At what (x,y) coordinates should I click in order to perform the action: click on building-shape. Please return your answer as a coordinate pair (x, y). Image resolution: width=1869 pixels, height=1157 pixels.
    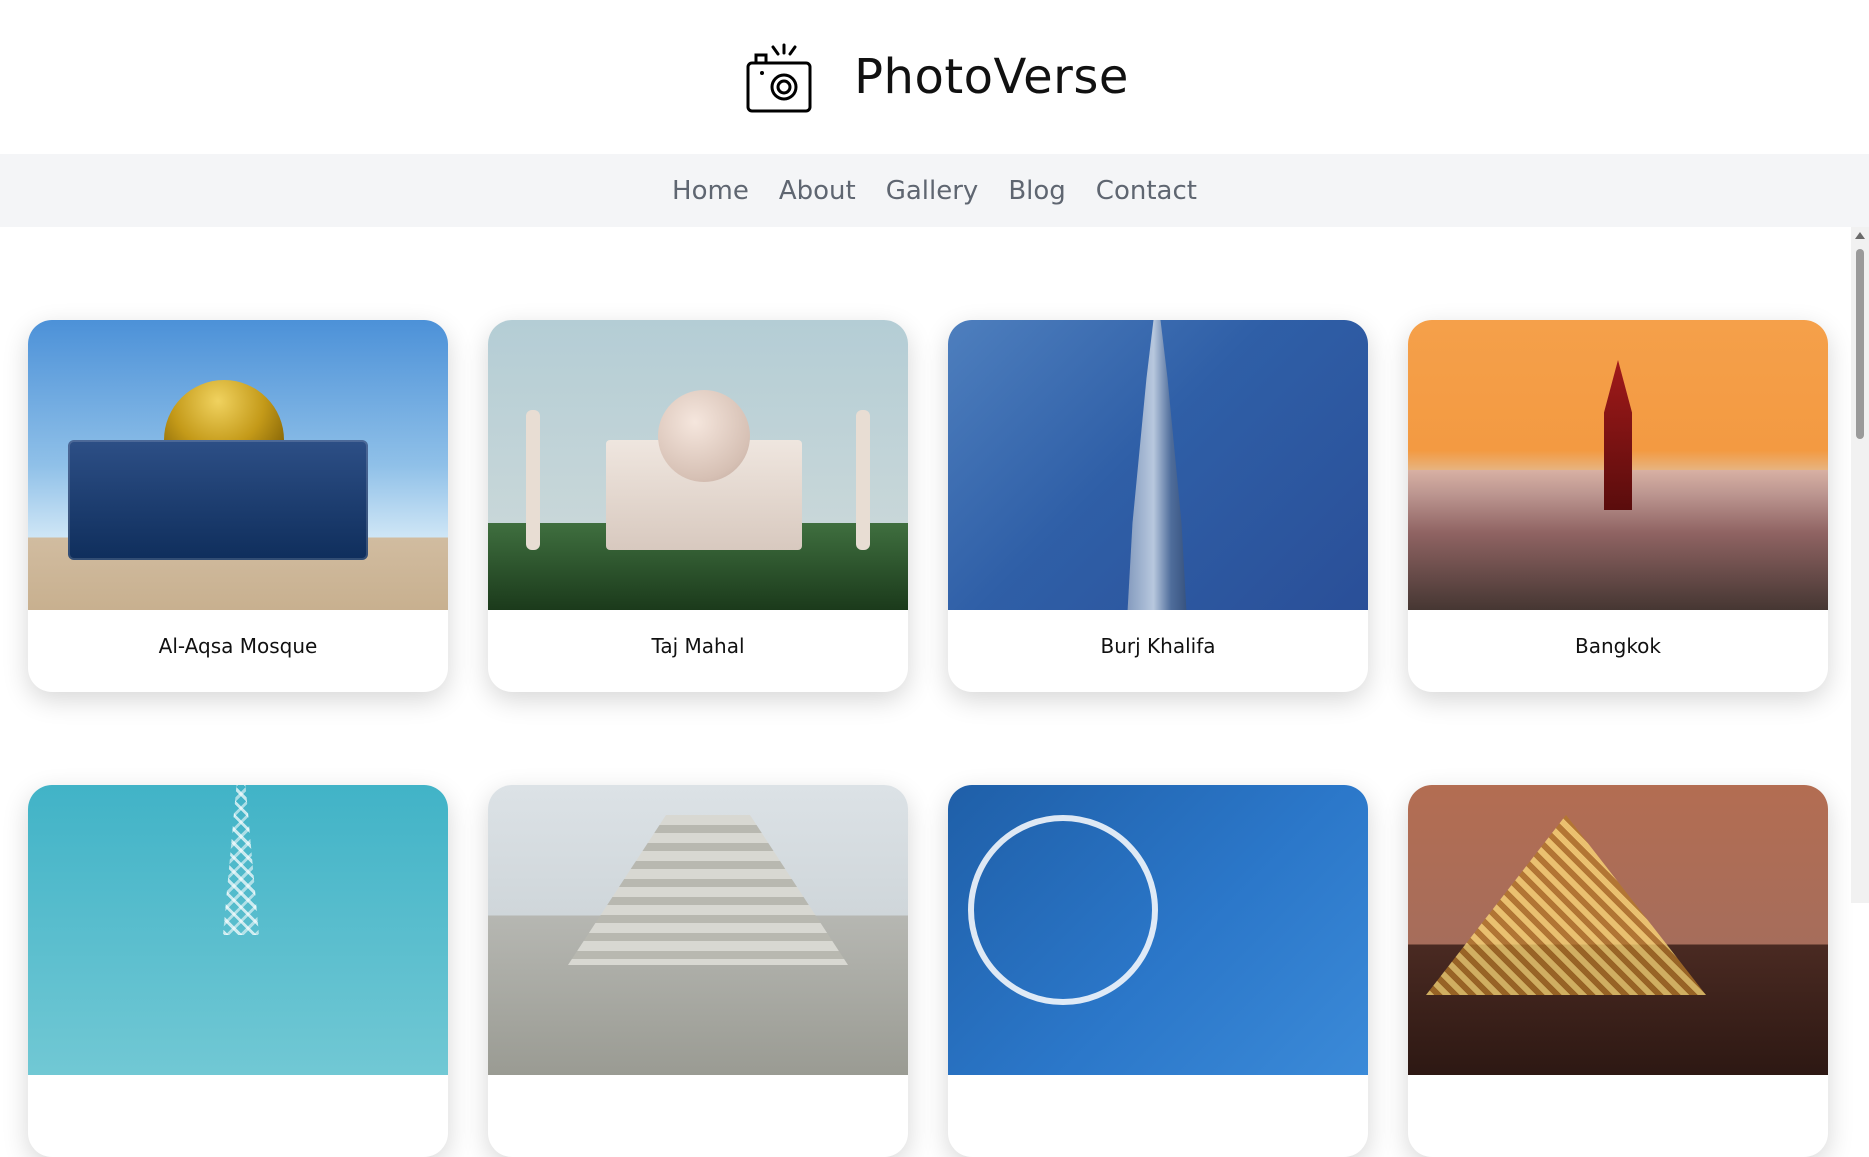
    Looking at the image, I should click on (218, 500).